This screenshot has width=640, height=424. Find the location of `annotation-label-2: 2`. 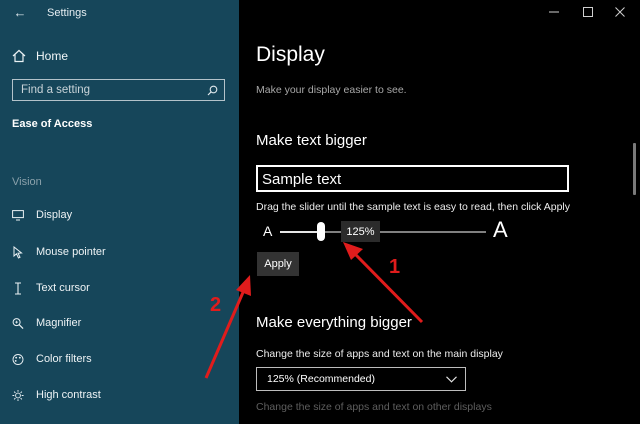

annotation-label-2: 2 is located at coordinates (216, 305).